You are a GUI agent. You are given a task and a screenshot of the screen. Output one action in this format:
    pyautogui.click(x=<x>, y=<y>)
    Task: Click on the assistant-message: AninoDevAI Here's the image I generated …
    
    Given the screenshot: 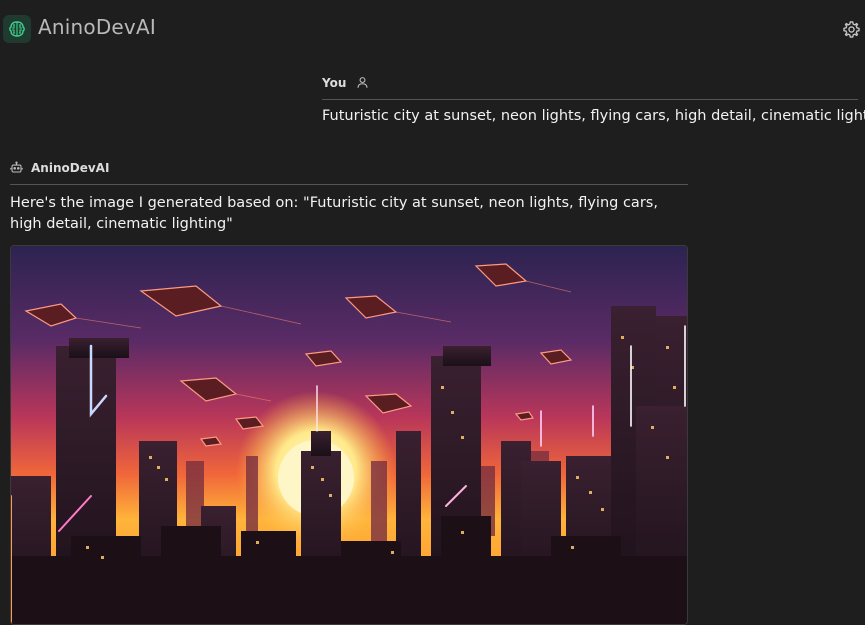 What is the action you would take?
    pyautogui.click(x=349, y=196)
    